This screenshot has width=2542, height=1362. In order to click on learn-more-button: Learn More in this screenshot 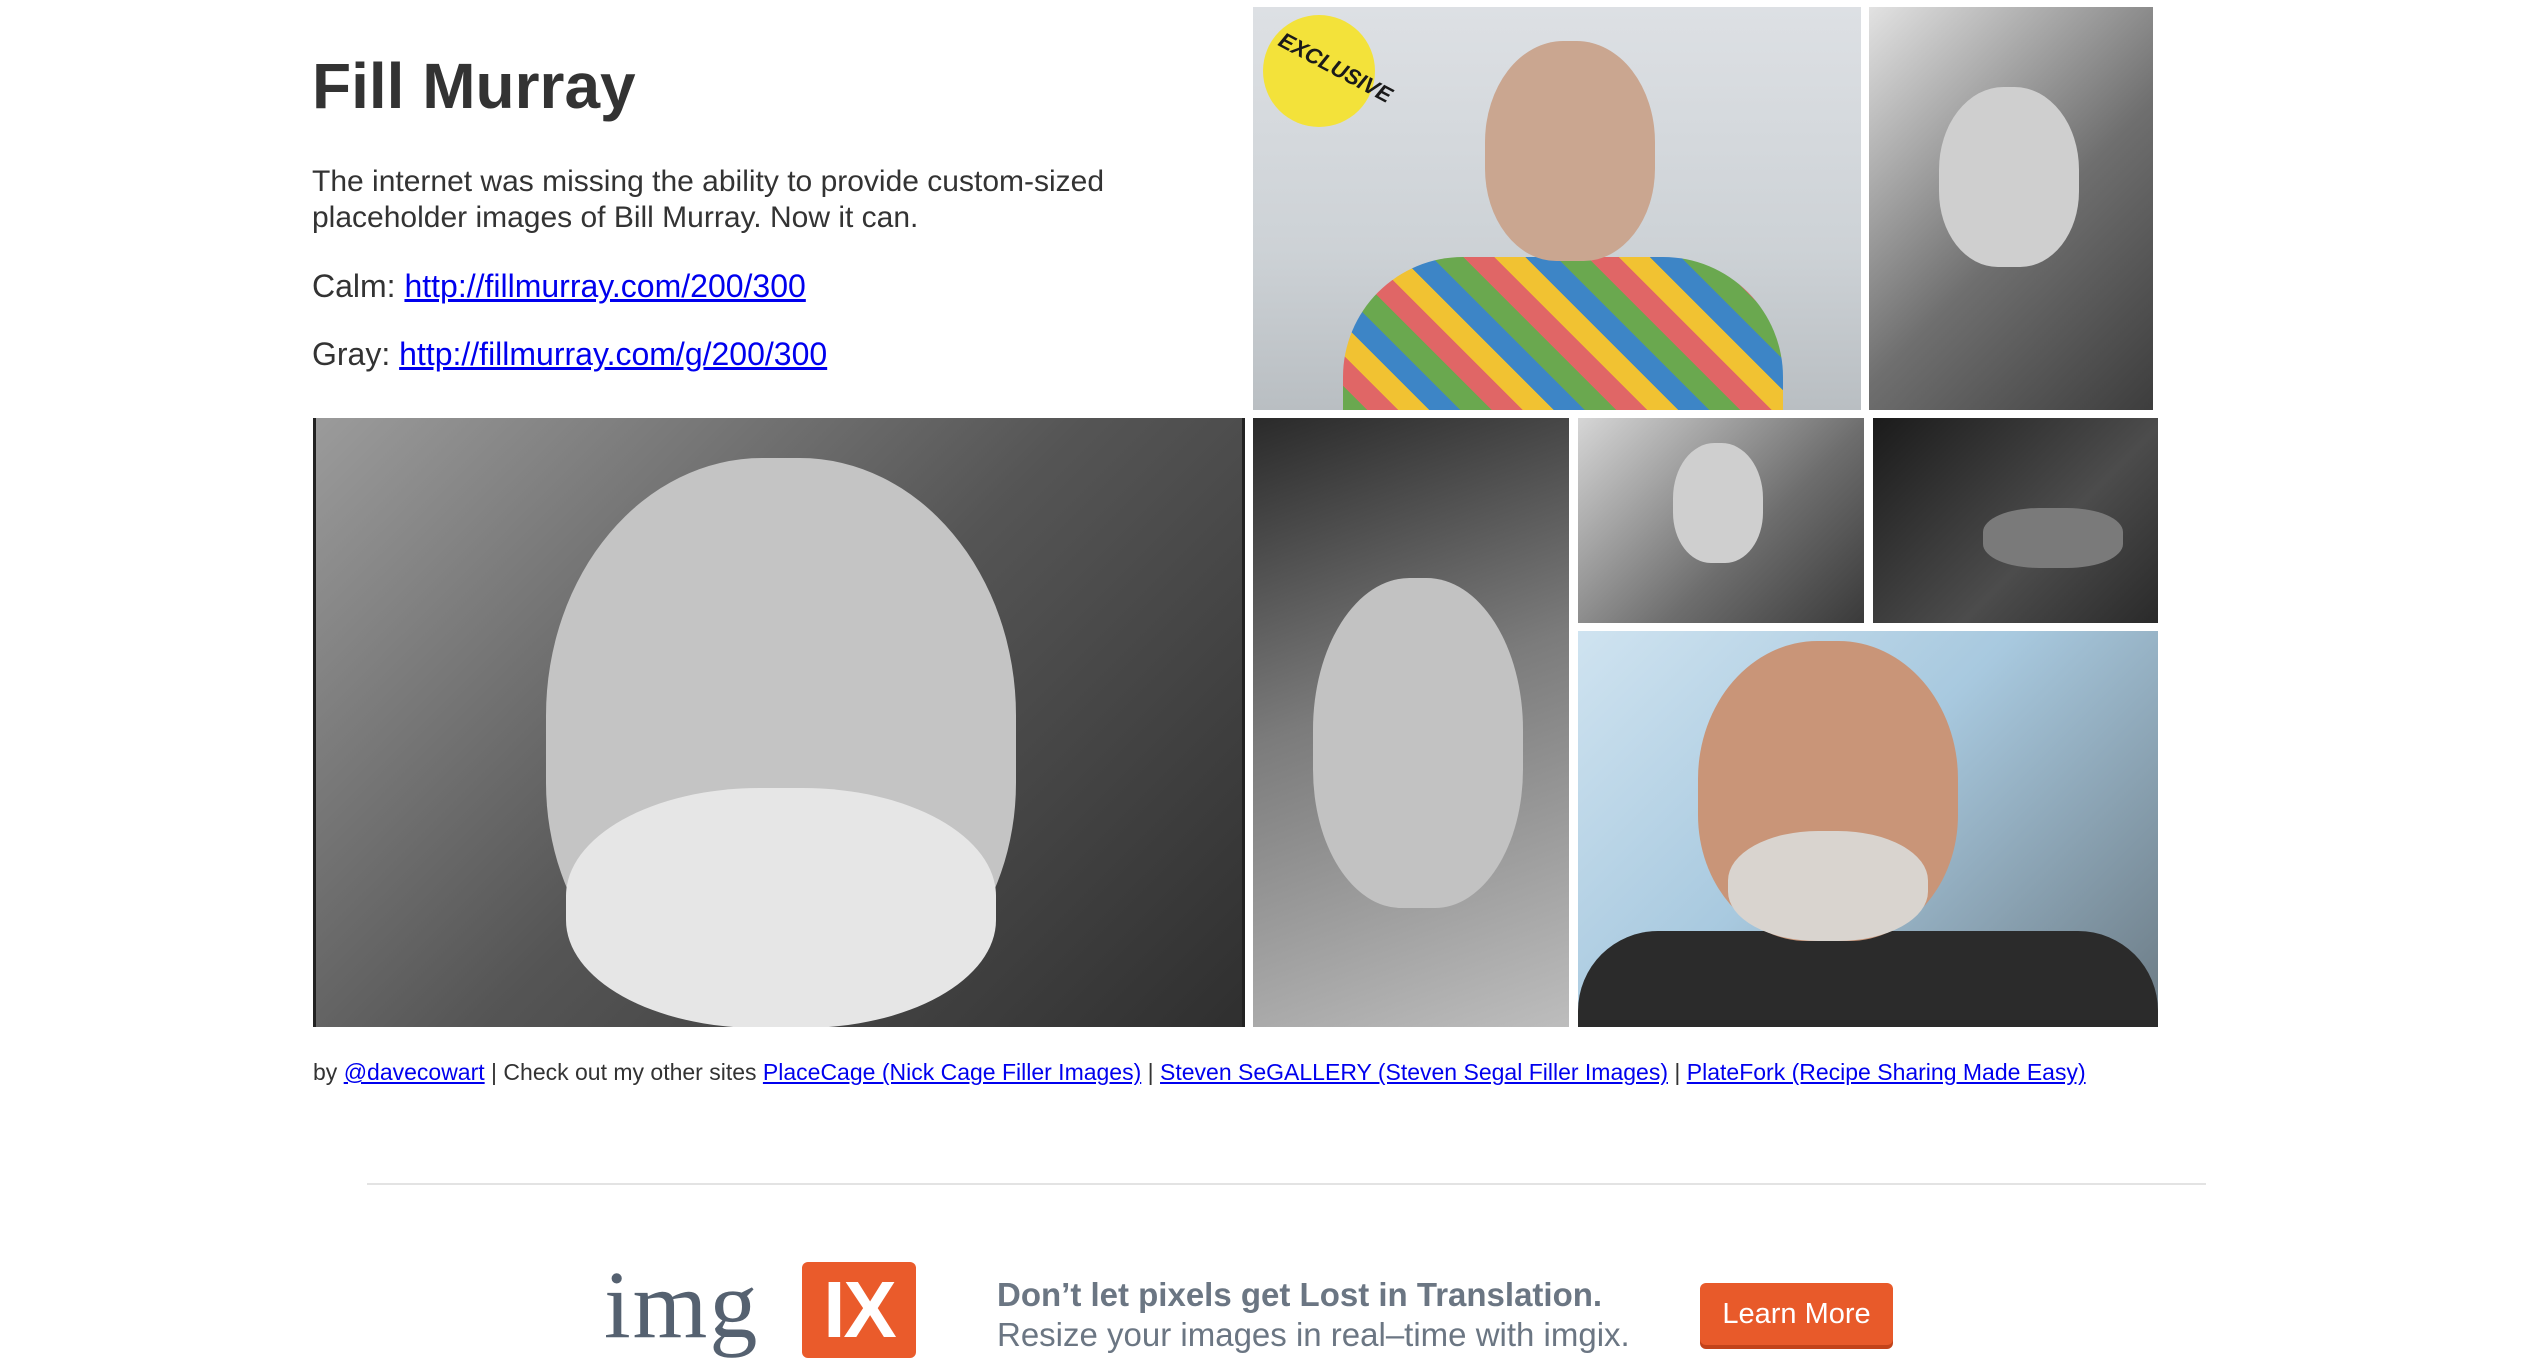, I will do `click(1796, 1314)`.